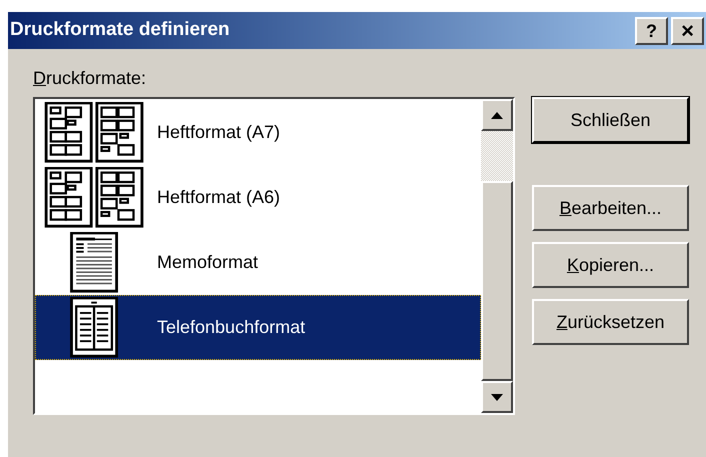 The image size is (706, 457). Describe the element at coordinates (120, 30) in the screenshot. I see `window-title: Druckformate definieren` at that location.